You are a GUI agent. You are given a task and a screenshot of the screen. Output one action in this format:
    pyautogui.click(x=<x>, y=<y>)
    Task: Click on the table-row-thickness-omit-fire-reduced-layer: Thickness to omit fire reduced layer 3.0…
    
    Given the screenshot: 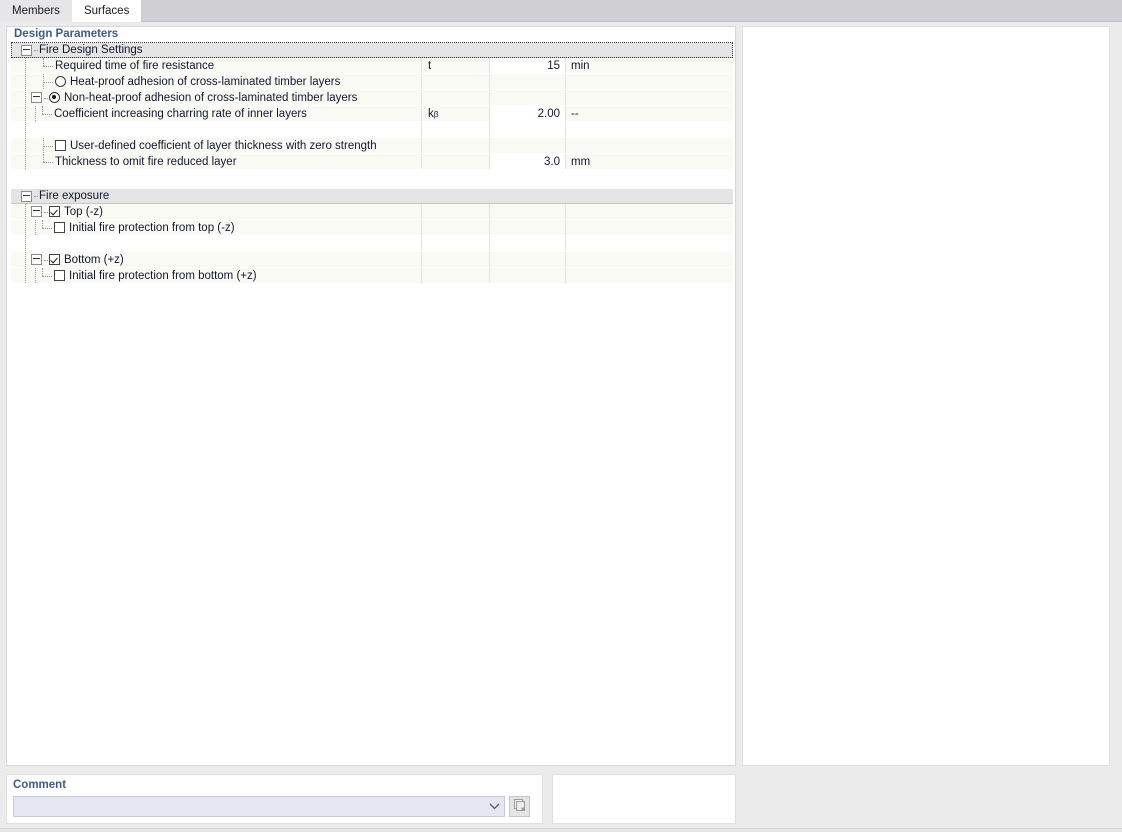 What is the action you would take?
    pyautogui.click(x=372, y=162)
    